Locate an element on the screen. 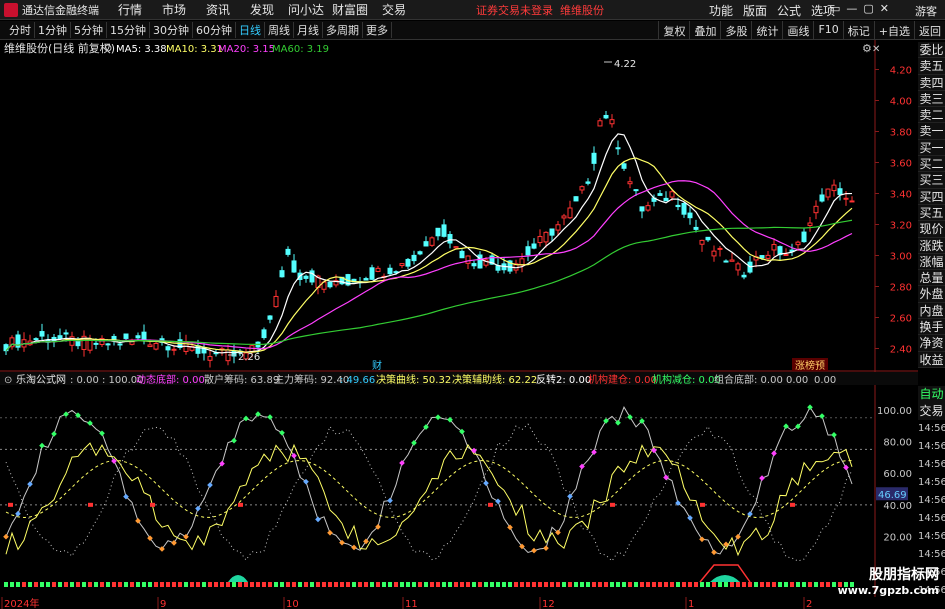 The height and width of the screenshot is (609, 945). date-label-3: 11 is located at coordinates (411, 604).